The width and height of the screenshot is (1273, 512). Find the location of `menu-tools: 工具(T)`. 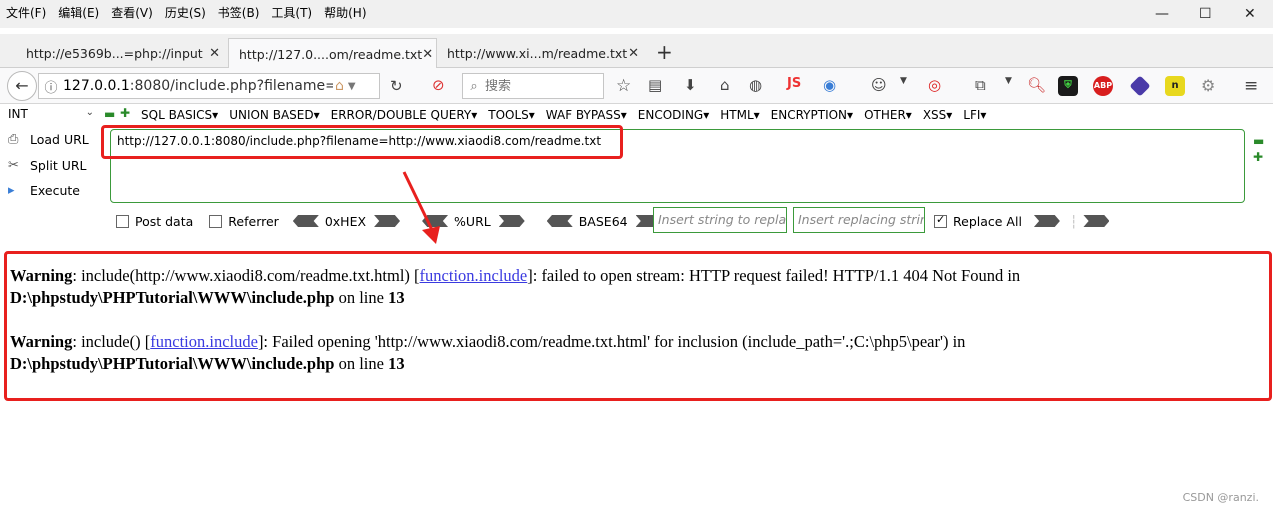

menu-tools: 工具(T) is located at coordinates (291, 12).